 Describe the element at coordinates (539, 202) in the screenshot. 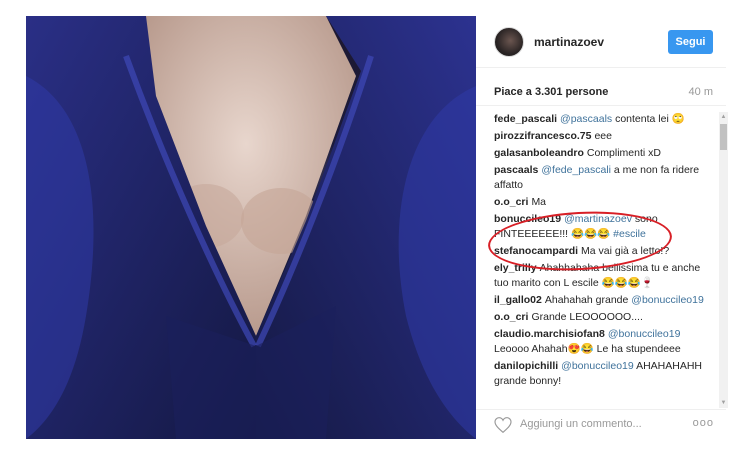

I see `comment-text: Ma` at that location.